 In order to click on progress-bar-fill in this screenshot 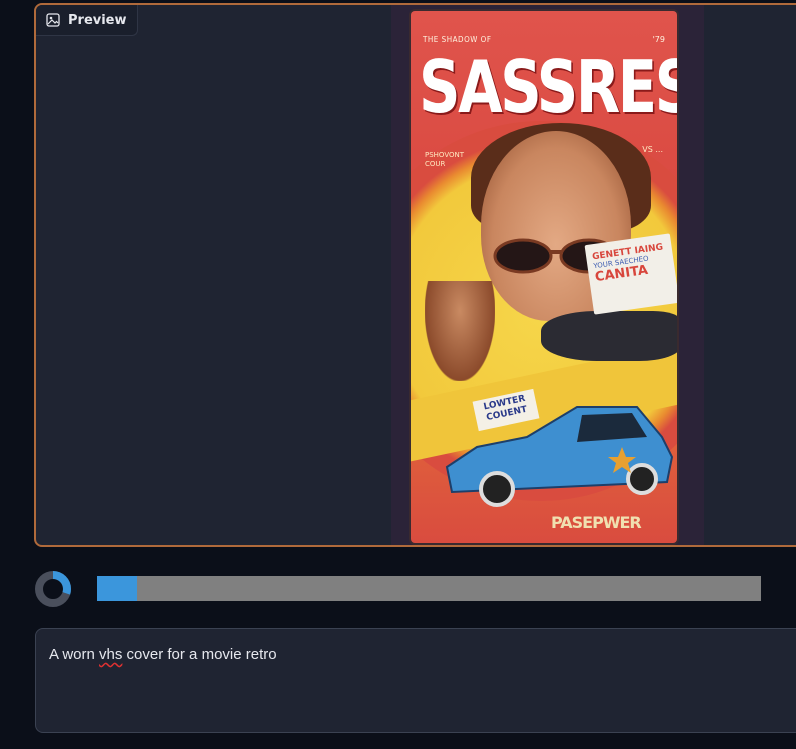, I will do `click(117, 588)`.